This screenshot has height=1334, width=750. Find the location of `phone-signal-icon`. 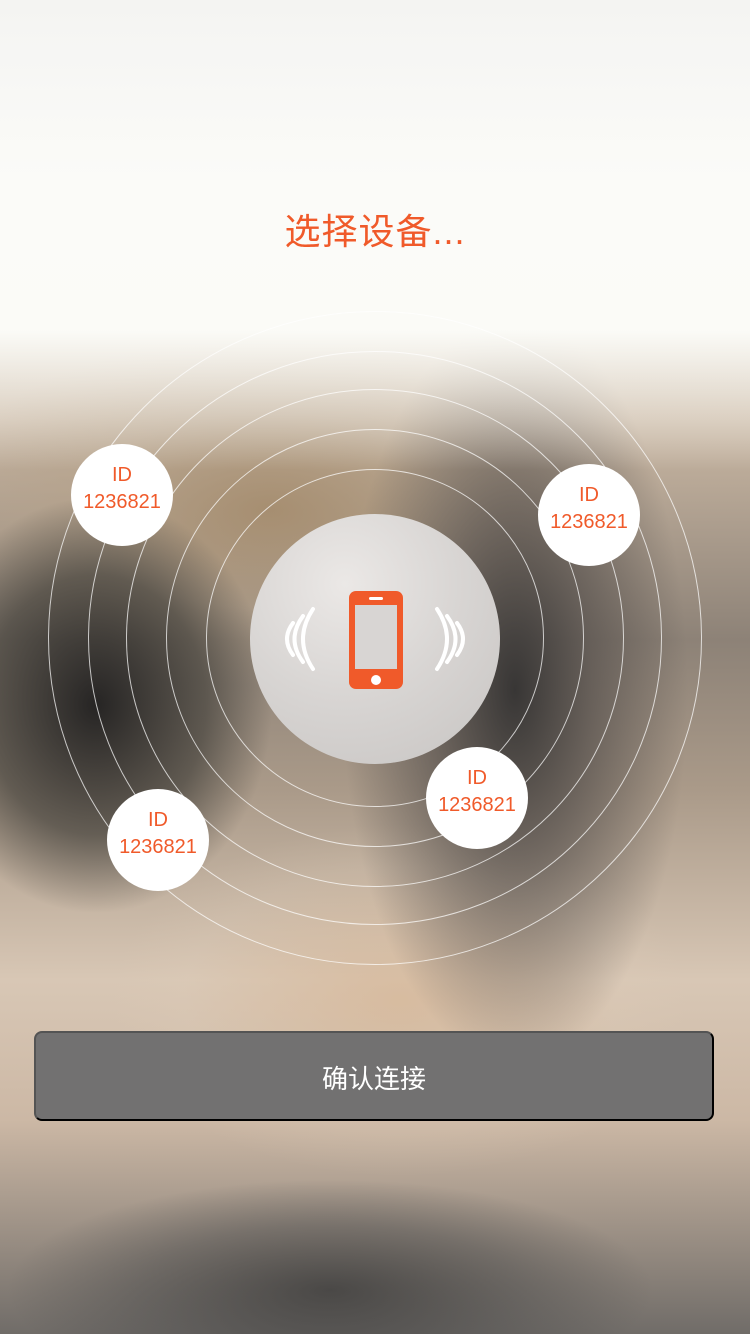

phone-signal-icon is located at coordinates (375, 640).